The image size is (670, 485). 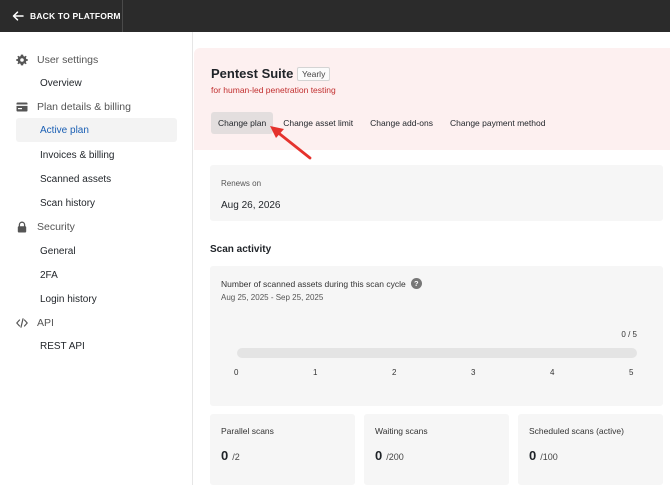 I want to click on gear-icon, so click(x=22, y=60).